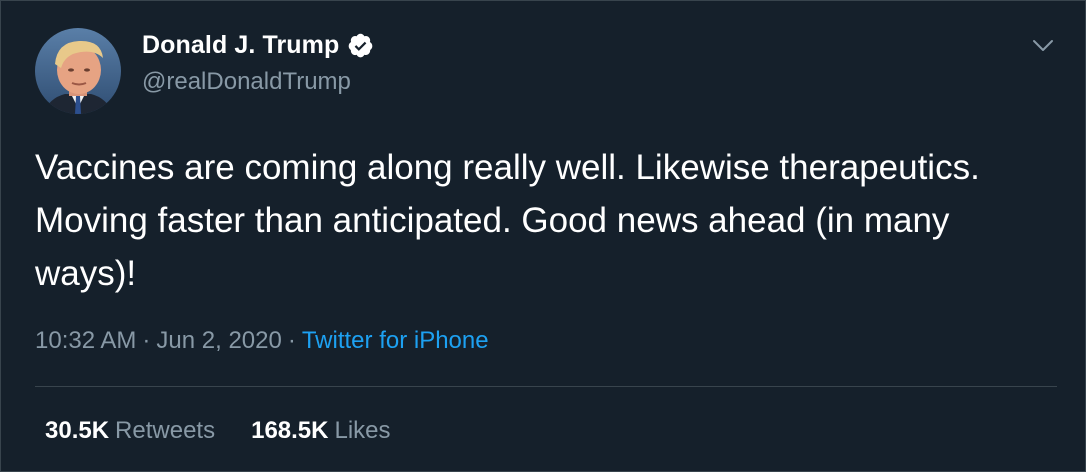  Describe the element at coordinates (360, 45) in the screenshot. I see `verified-badge-icon` at that location.